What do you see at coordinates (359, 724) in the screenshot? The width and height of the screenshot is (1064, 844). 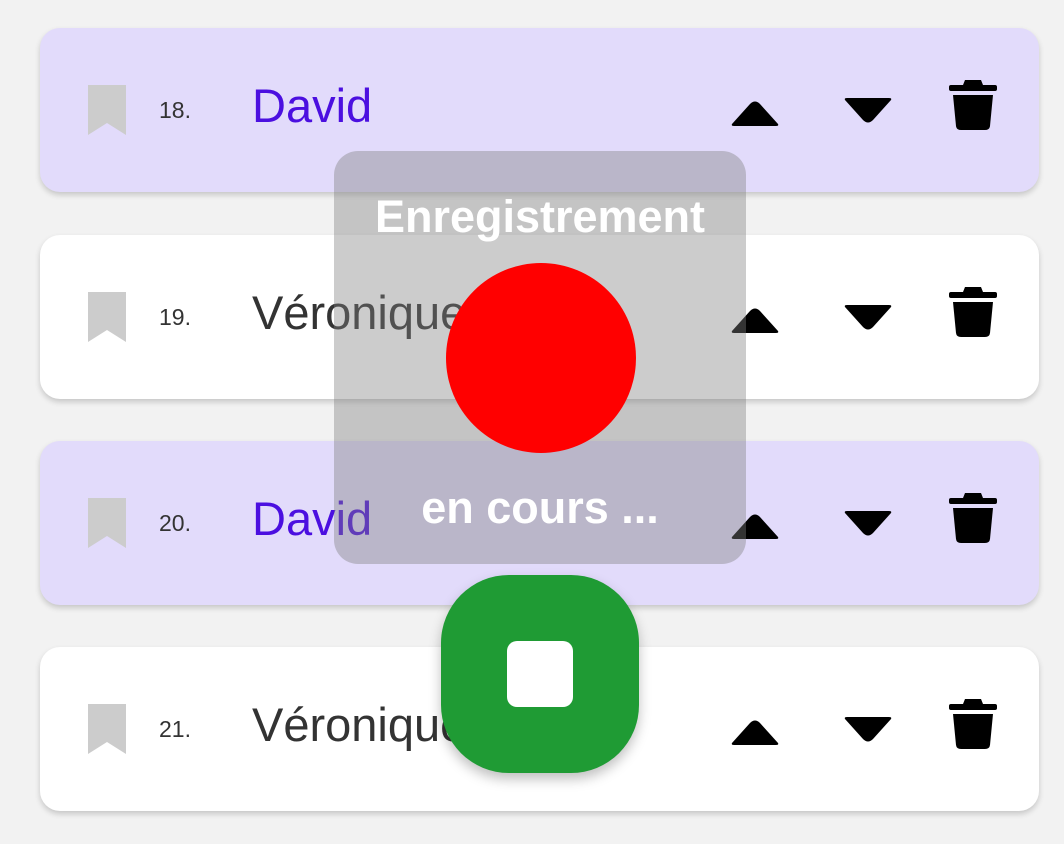 I see `item-name: Véronique` at bounding box center [359, 724].